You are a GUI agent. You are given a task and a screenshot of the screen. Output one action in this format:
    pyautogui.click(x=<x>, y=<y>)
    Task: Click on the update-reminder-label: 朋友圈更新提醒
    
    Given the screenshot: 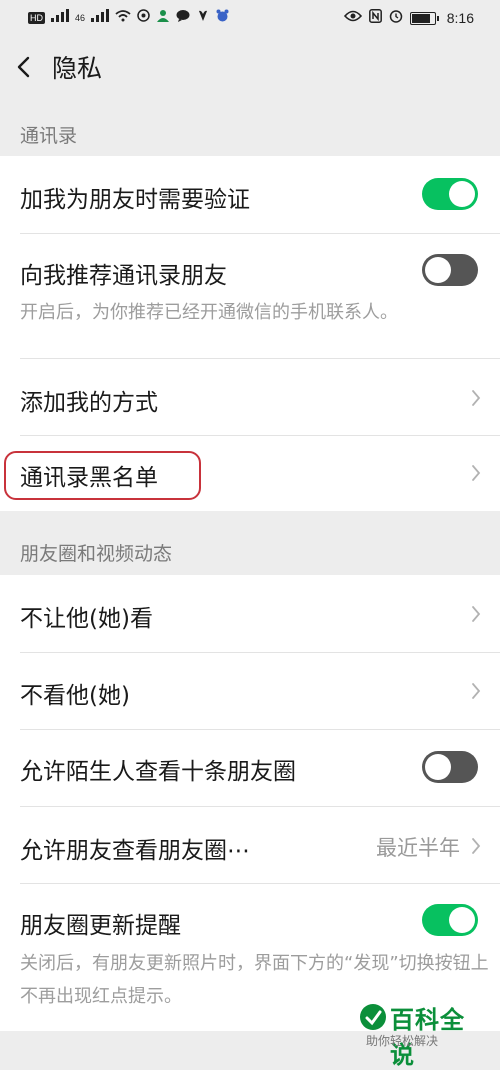 What is the action you would take?
    pyautogui.click(x=100, y=926)
    